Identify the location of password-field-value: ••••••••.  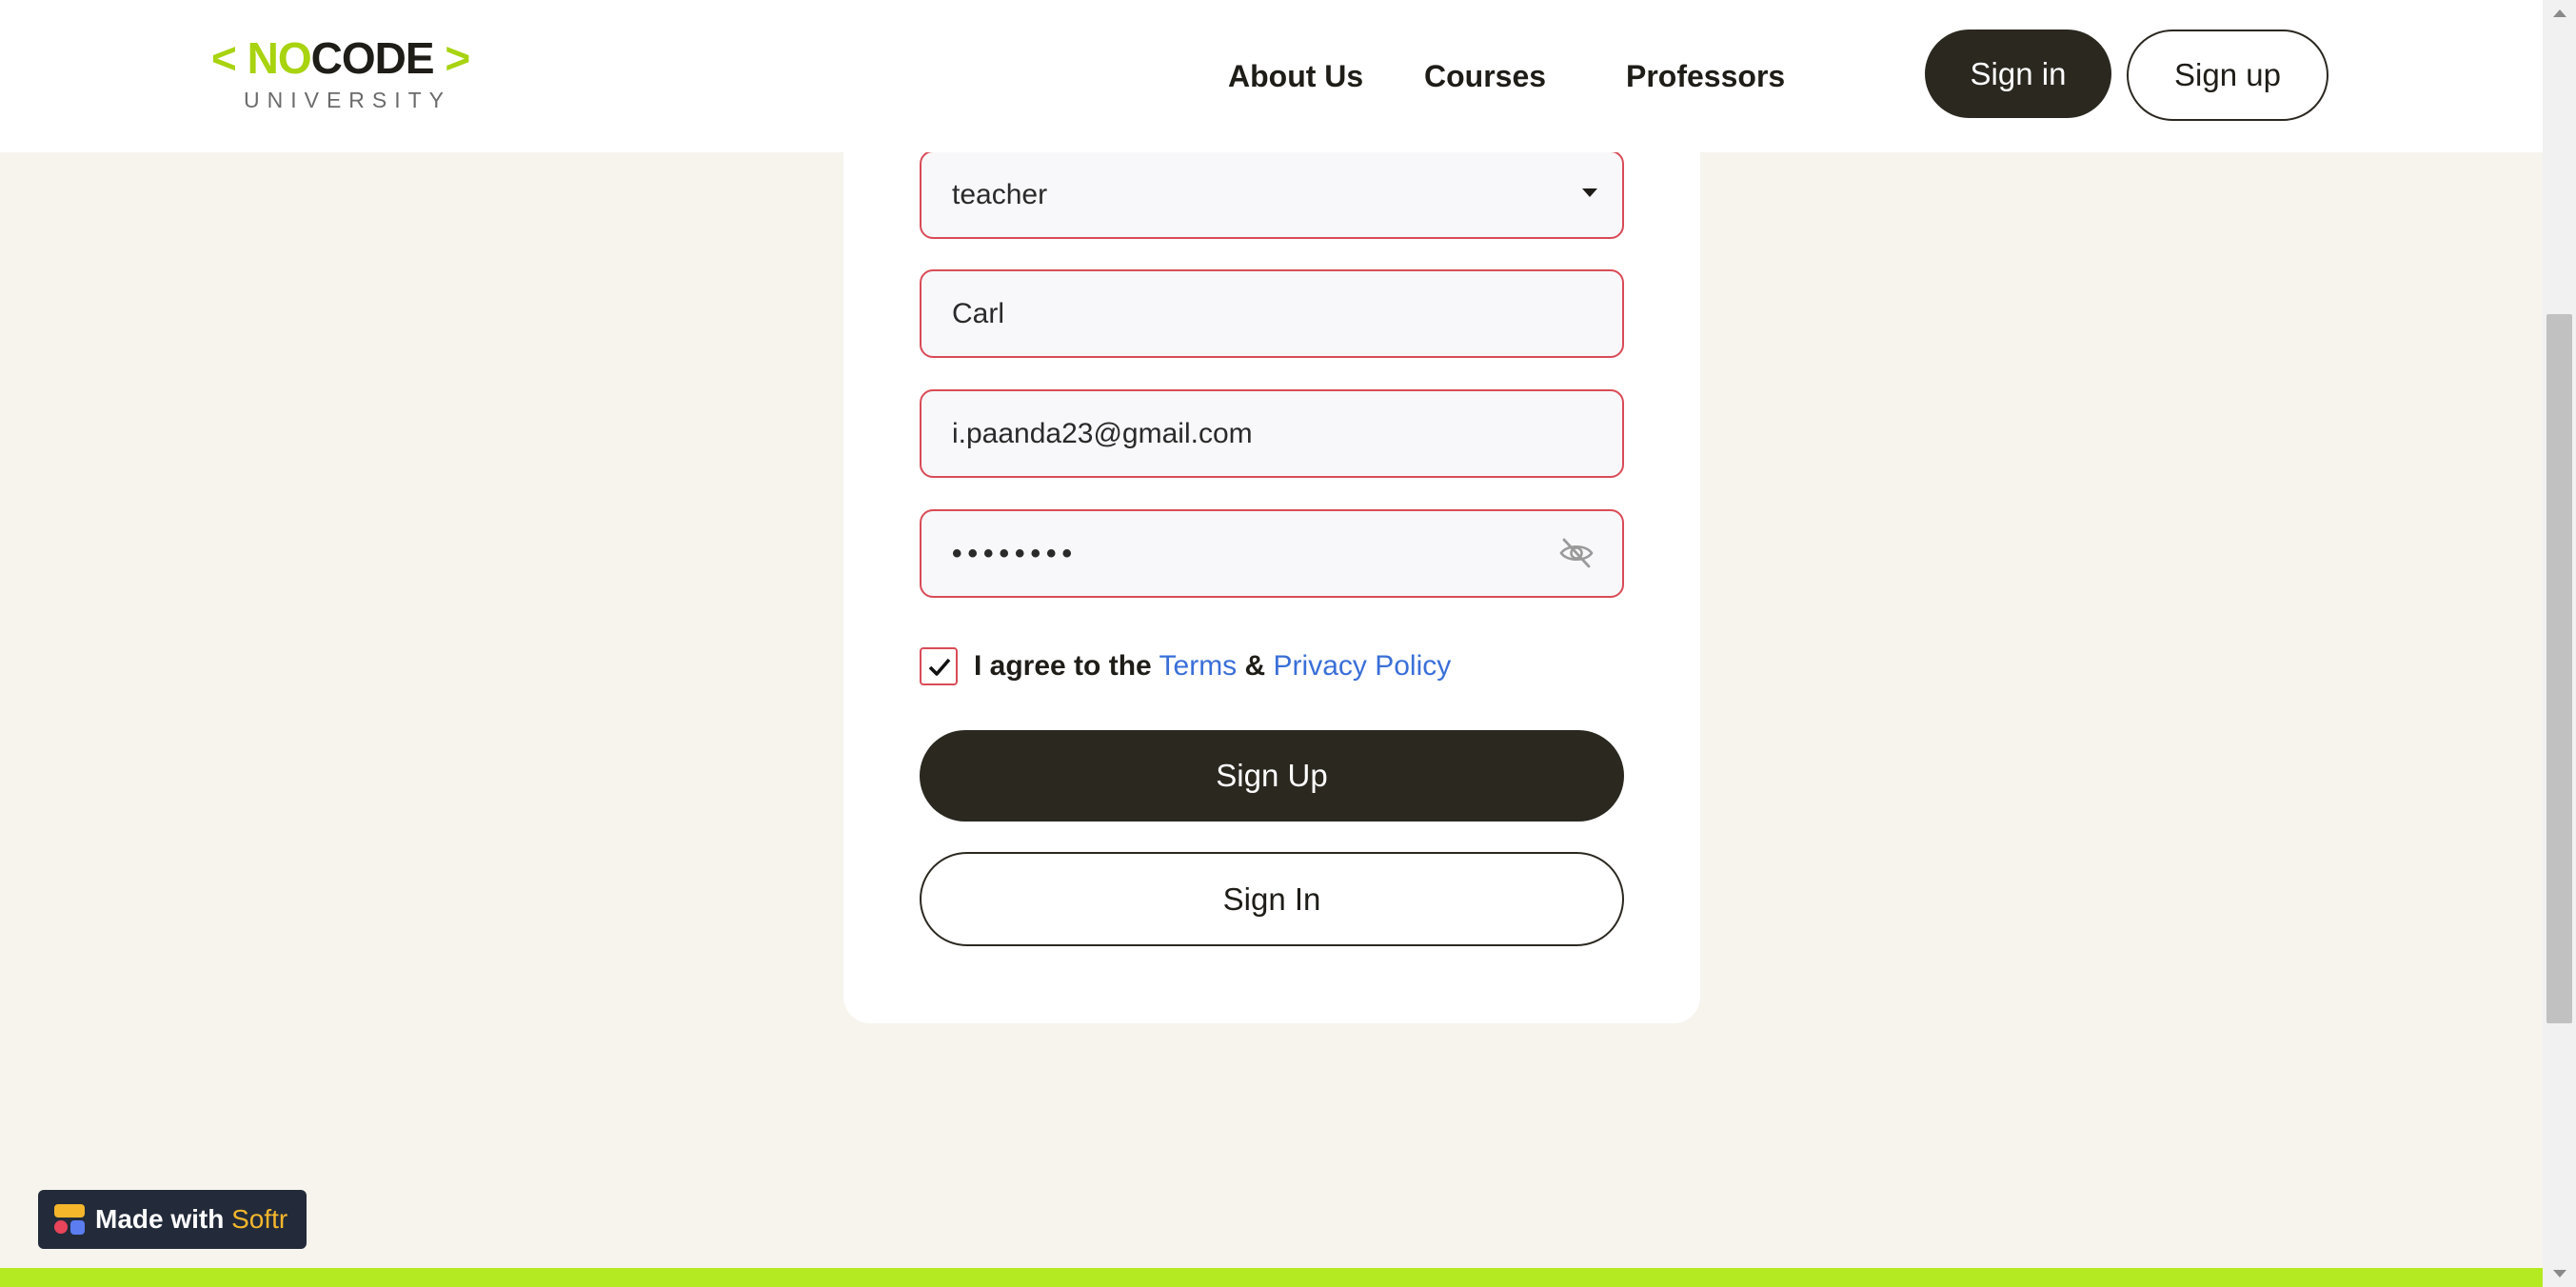
(1015, 553).